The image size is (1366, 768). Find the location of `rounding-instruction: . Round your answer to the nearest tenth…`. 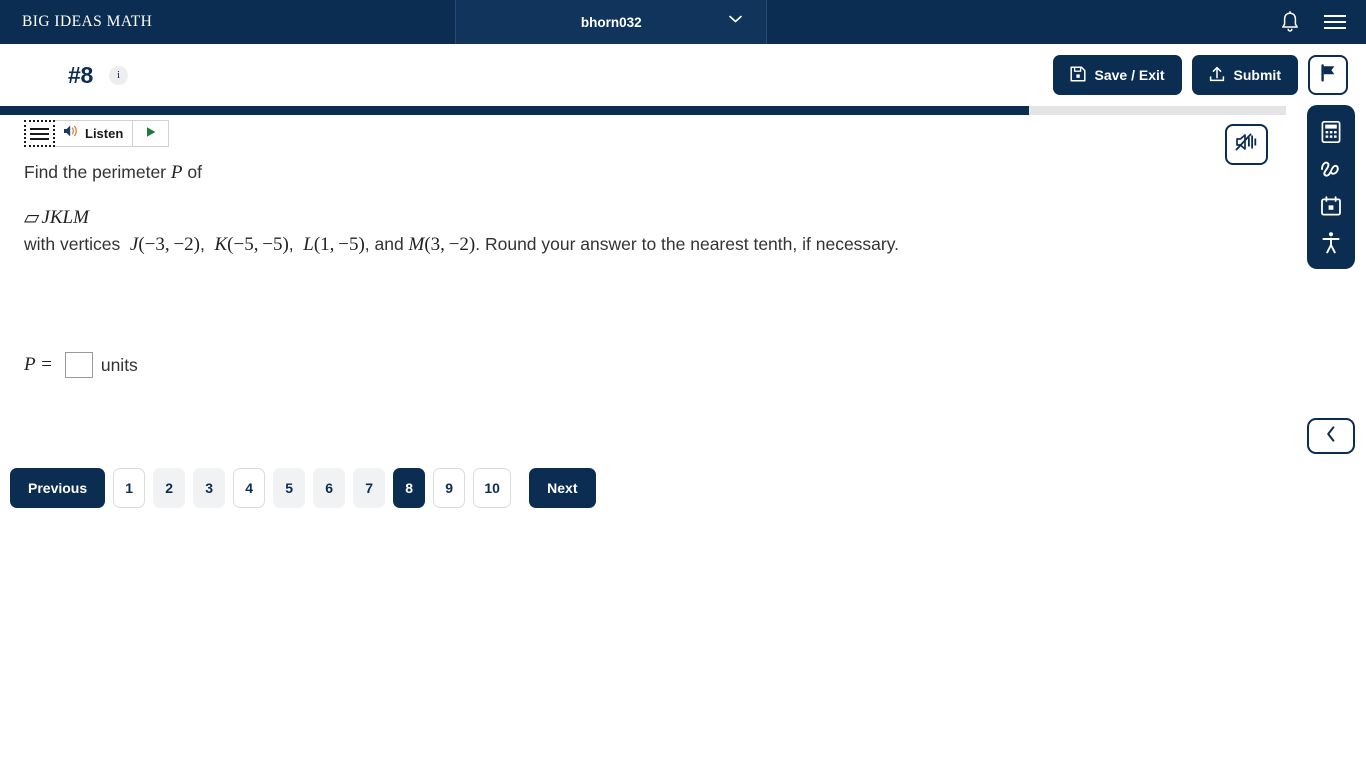

rounding-instruction: . Round your answer to the nearest tenth… is located at coordinates (687, 243).